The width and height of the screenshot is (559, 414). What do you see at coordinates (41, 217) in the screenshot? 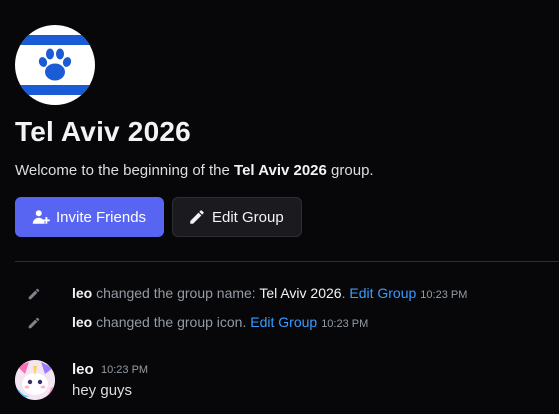
I see `add-friend-icon` at bounding box center [41, 217].